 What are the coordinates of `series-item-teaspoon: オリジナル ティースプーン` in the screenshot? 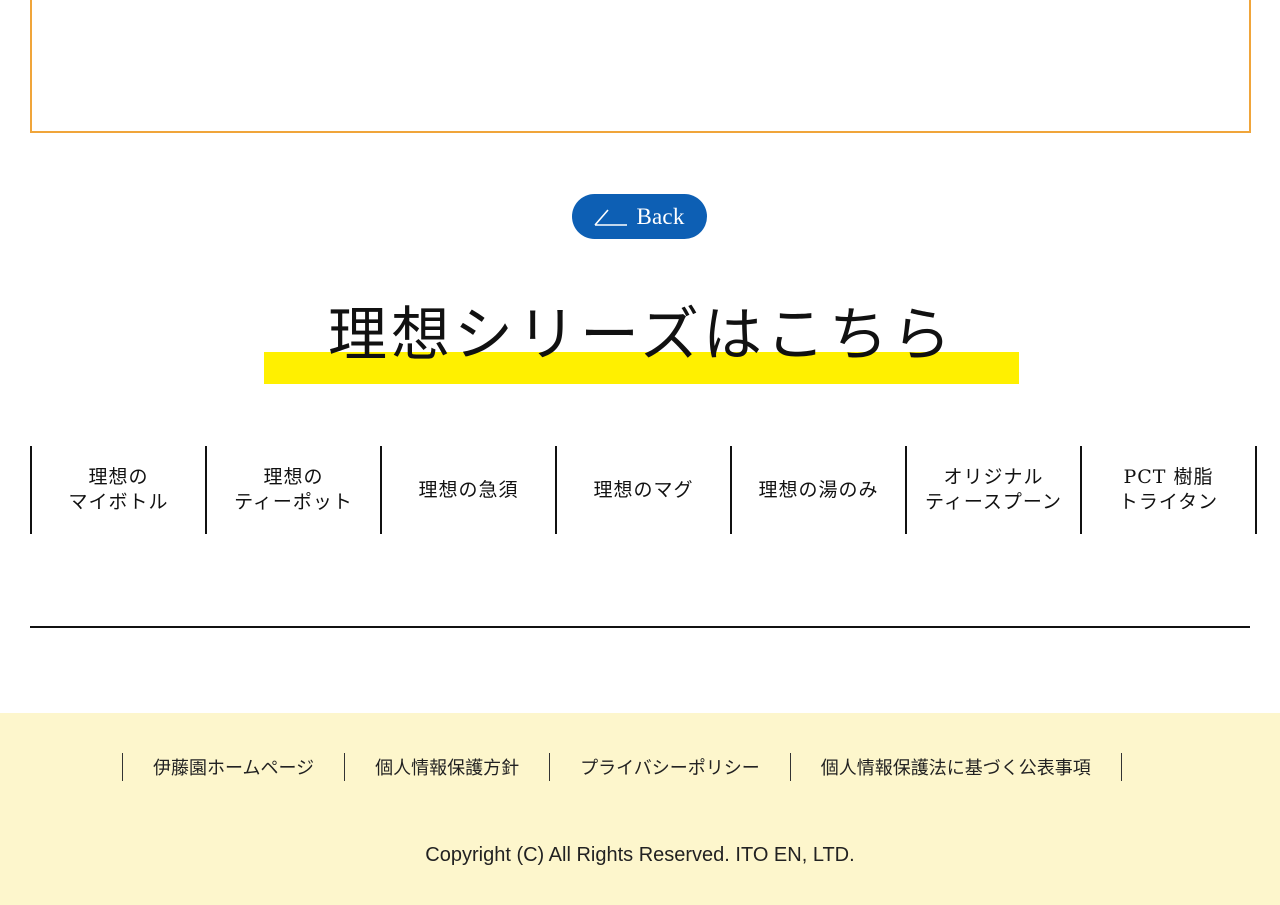 It's located at (994, 490).